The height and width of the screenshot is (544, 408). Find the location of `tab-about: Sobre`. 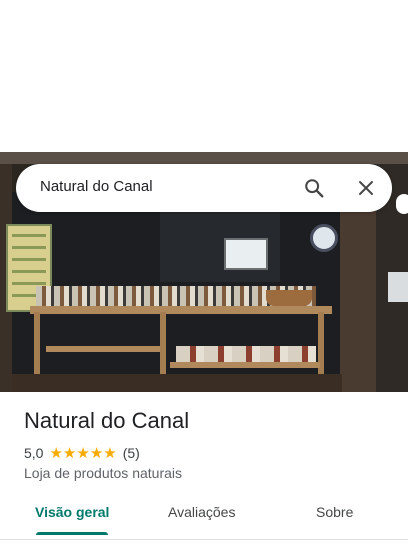

tab-about: Sobre is located at coordinates (334, 512).